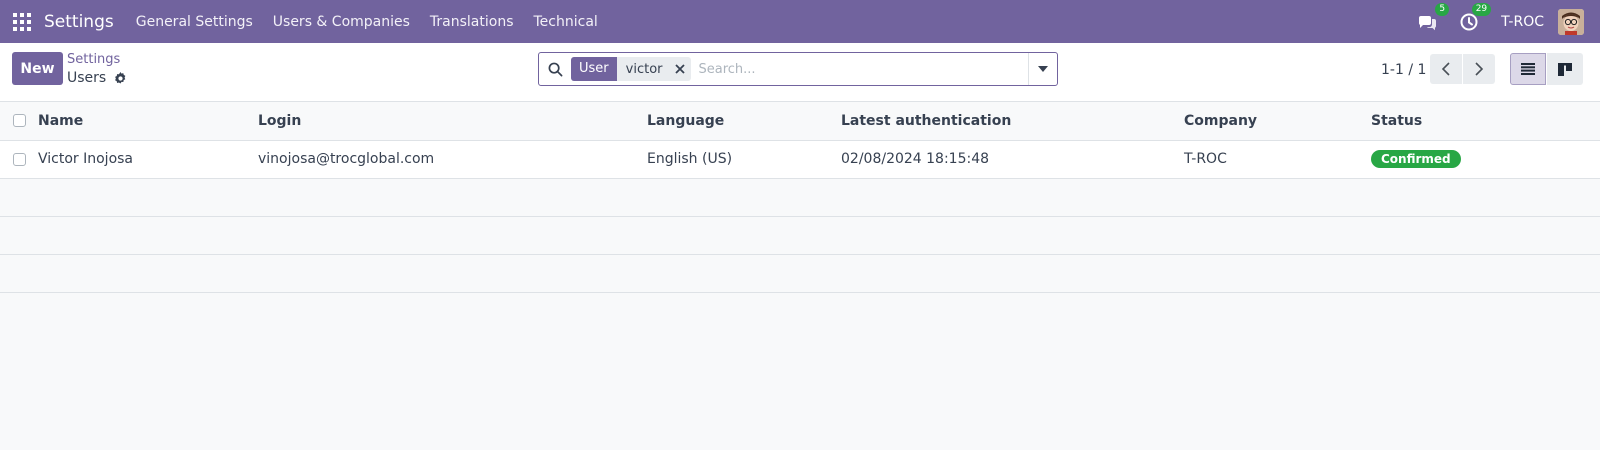 Image resolution: width=1600 pixels, height=450 pixels. Describe the element at coordinates (1012, 121) in the screenshot. I see `column-header-latest-authentication: Latest authentication` at that location.